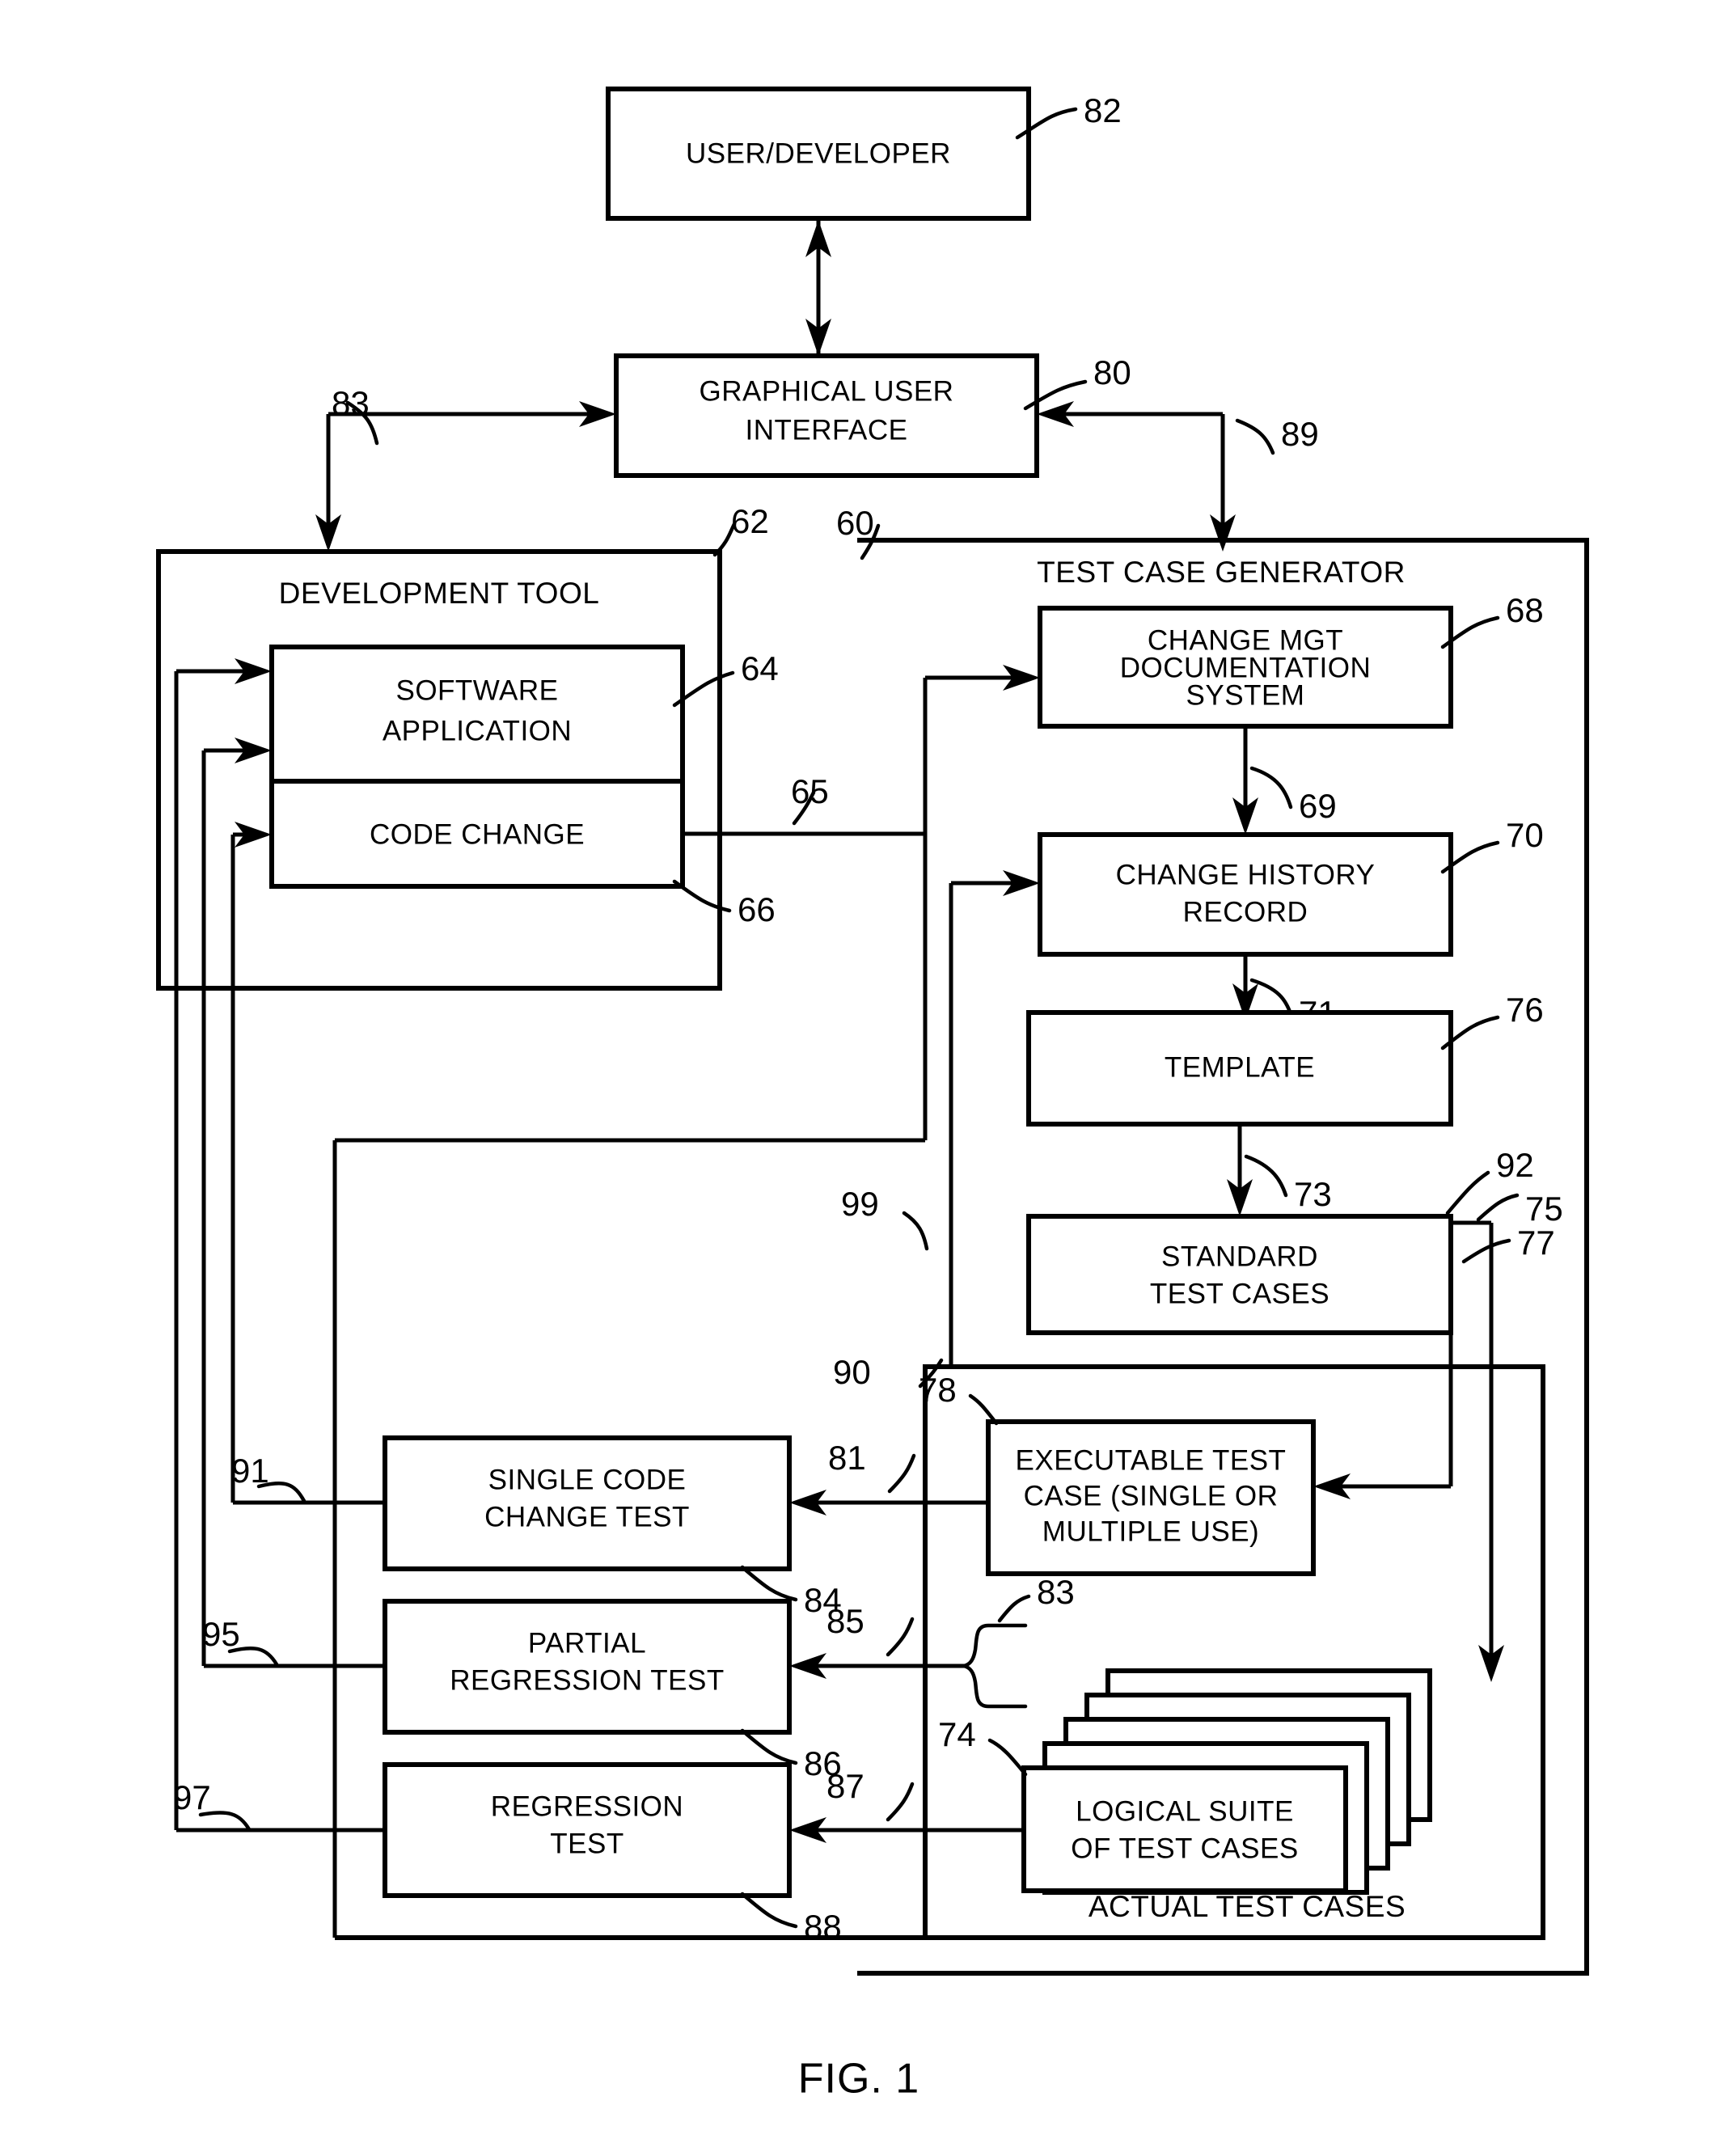  I want to click on software-application-box: SOFTWARE APPLICATION, so click(477, 715).